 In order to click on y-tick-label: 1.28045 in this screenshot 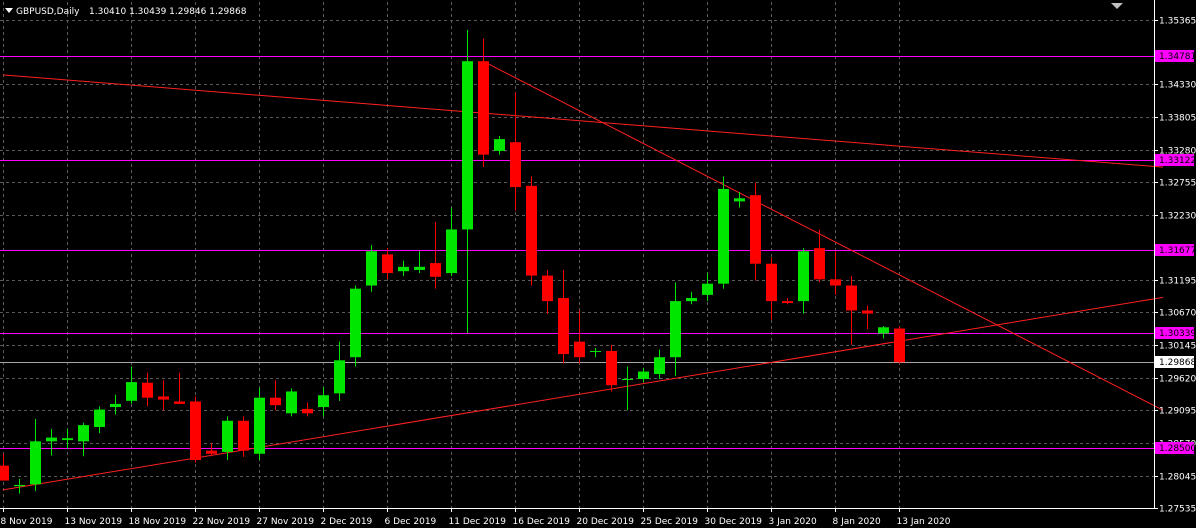, I will do `click(1177, 478)`.